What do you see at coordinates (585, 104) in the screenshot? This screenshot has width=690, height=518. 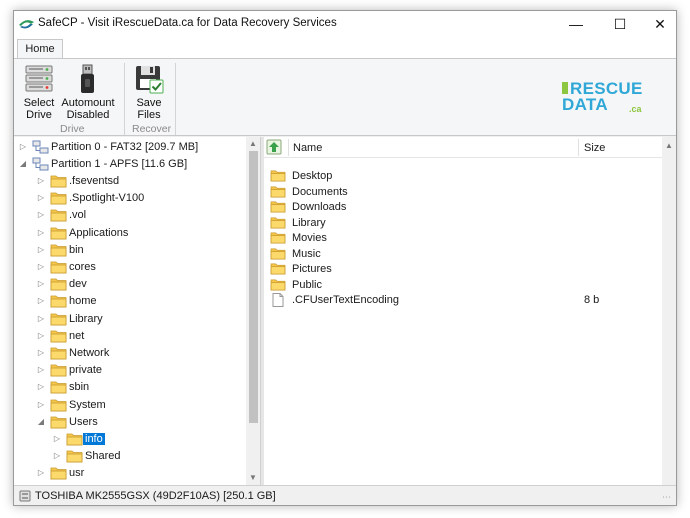 I see `logo-line-2: DATA` at bounding box center [585, 104].